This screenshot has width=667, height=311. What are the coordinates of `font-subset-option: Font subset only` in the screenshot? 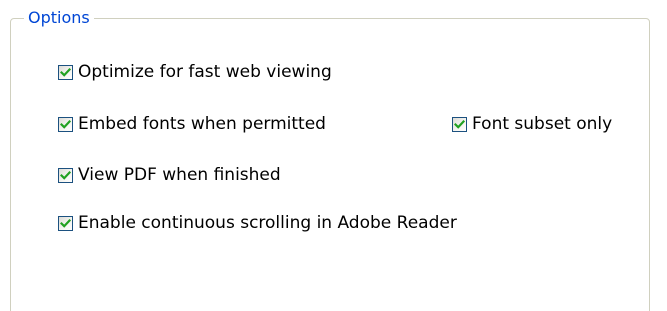 It's located at (532, 124).